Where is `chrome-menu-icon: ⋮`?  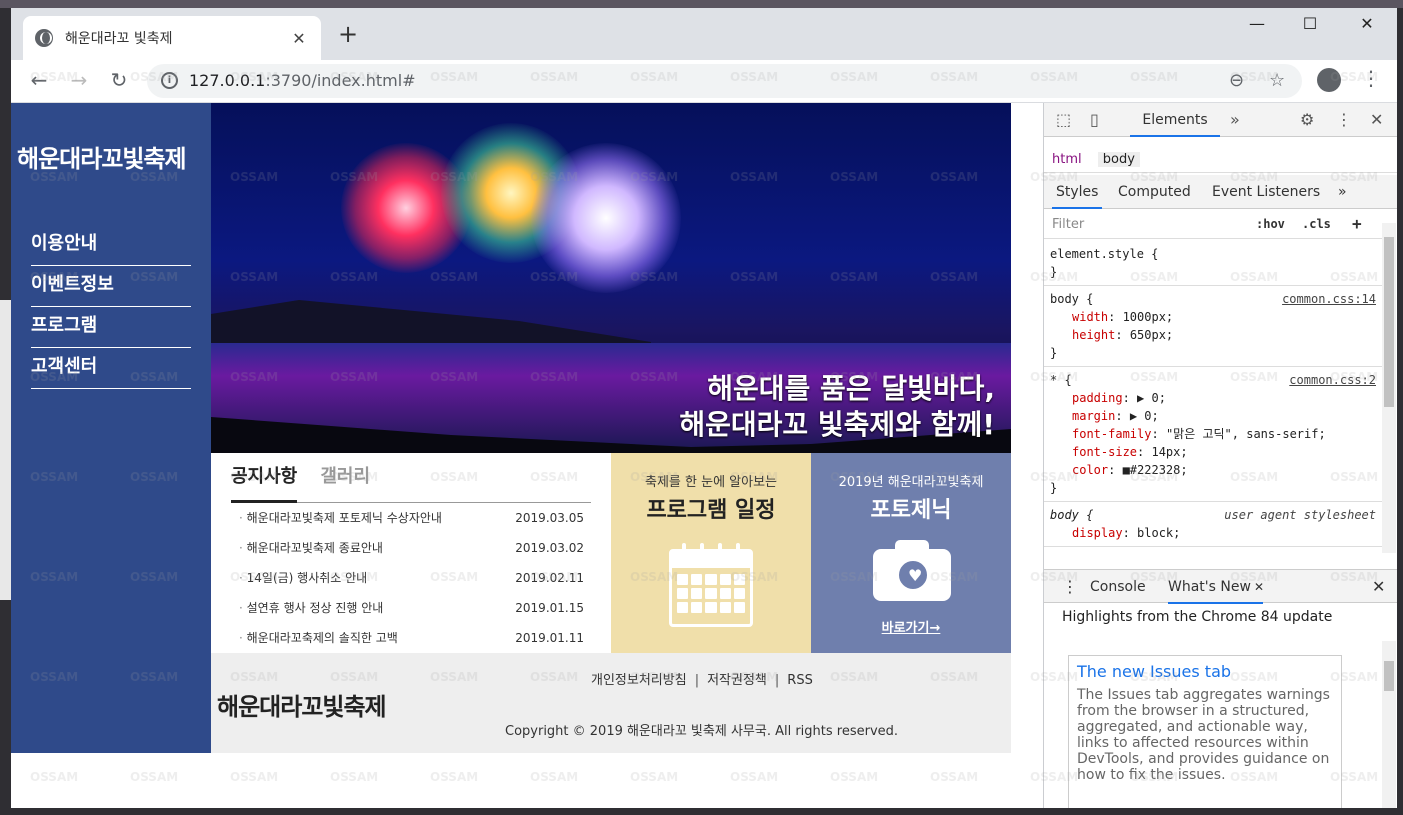
chrome-menu-icon: ⋮ is located at coordinates (1371, 78).